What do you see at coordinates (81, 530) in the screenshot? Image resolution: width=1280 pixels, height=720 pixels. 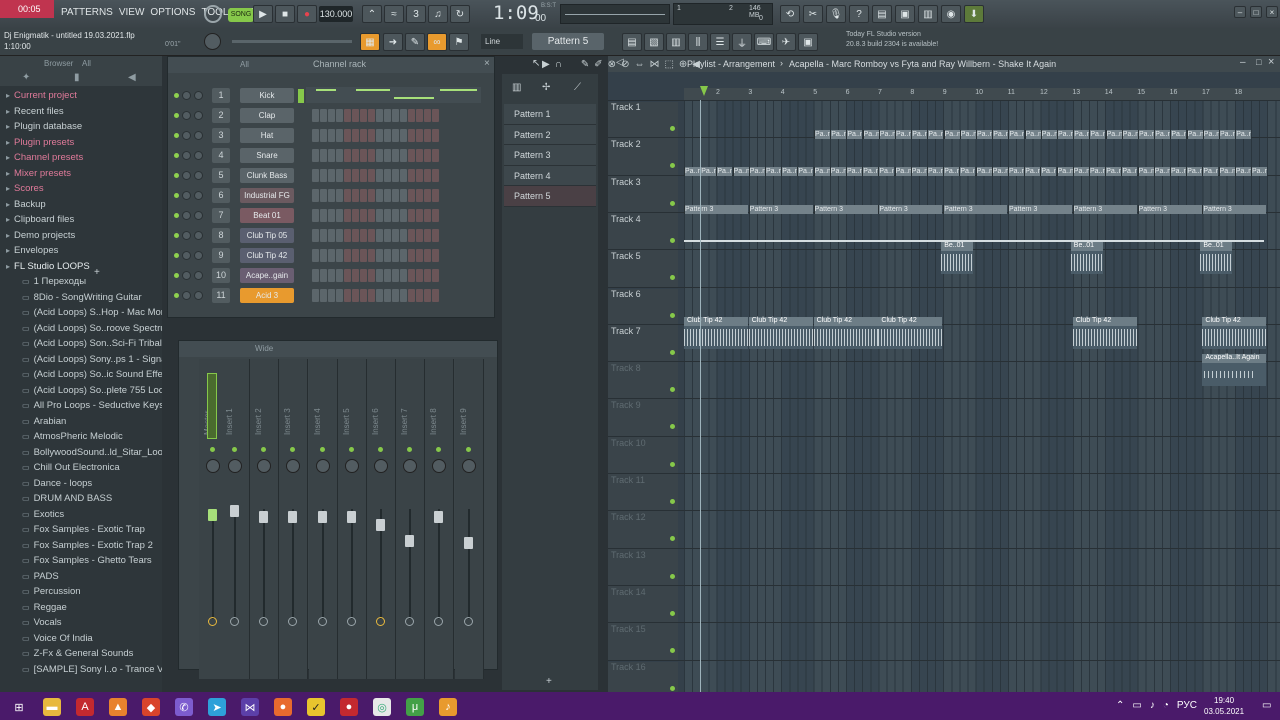 I see `browser-item: ▭ Fox Samples - Exotic Trap` at bounding box center [81, 530].